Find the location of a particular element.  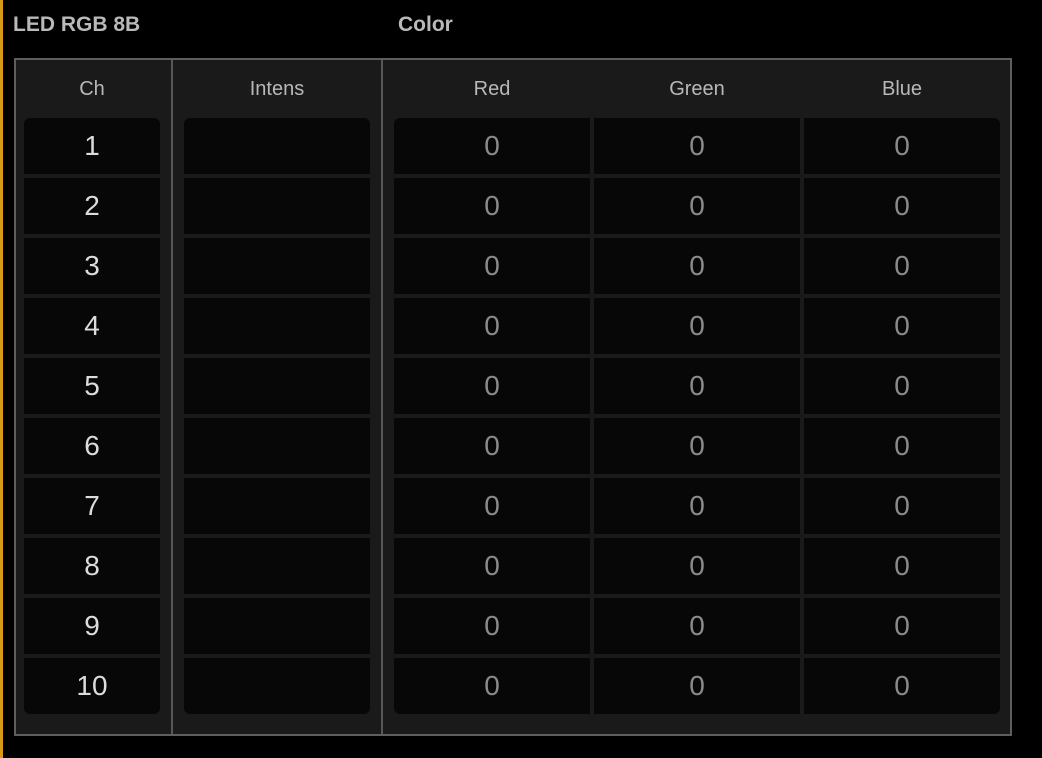

channel-number-cell: 5 is located at coordinates (92, 386).